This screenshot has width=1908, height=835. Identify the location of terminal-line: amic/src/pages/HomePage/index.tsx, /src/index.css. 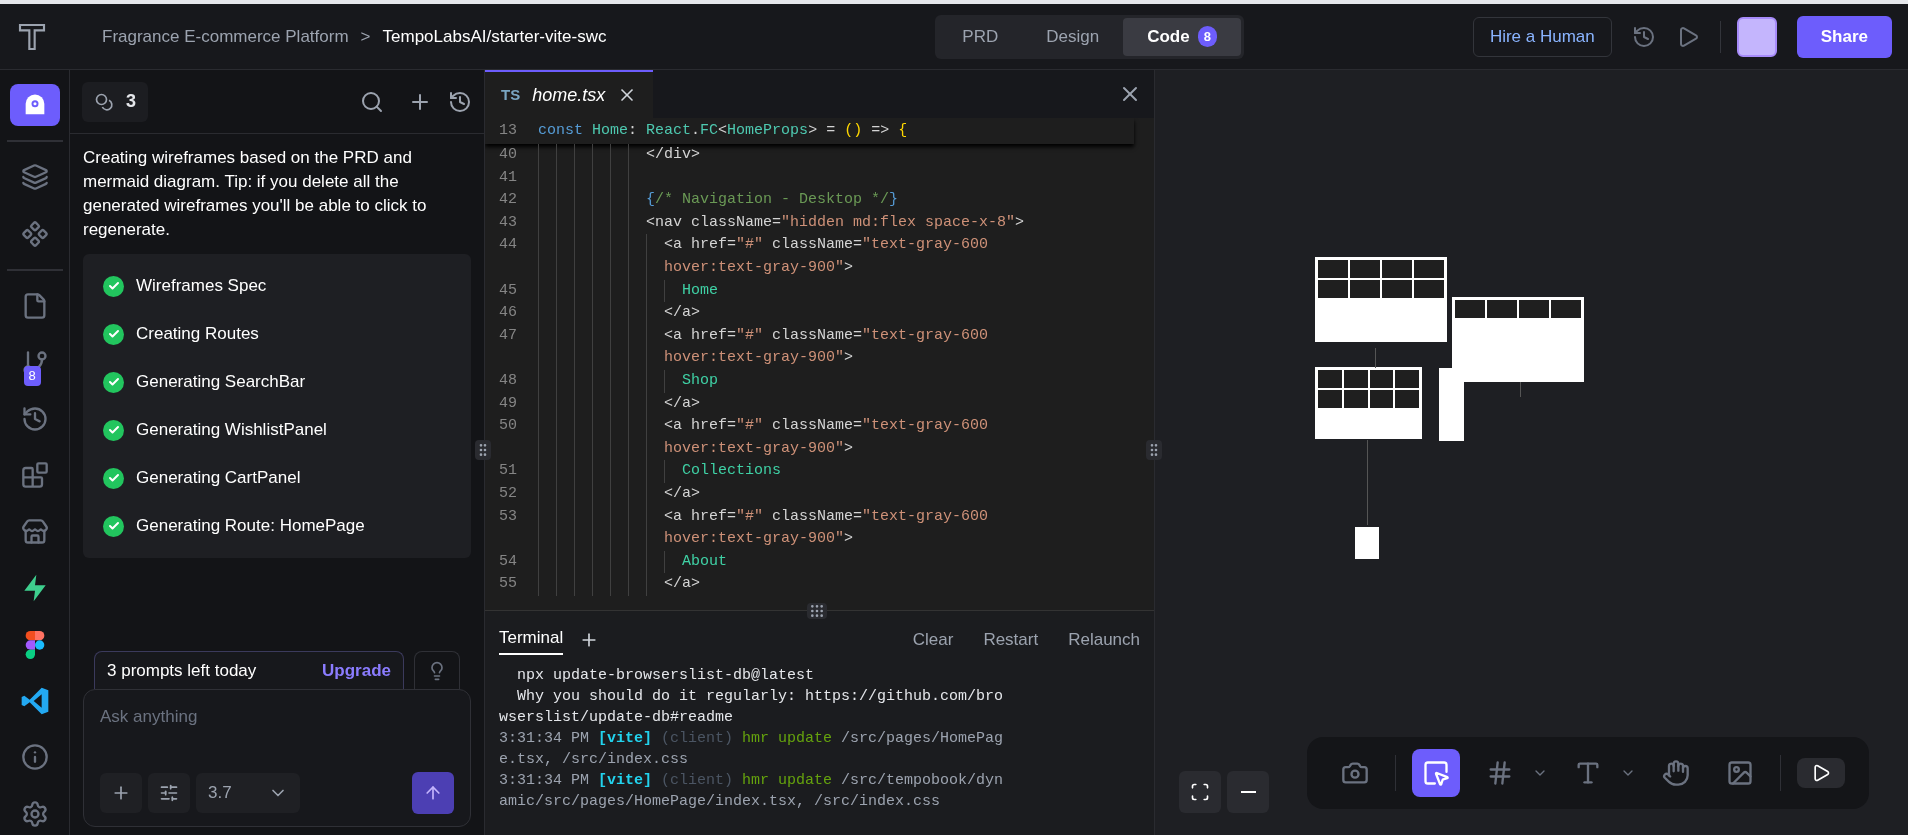
(720, 802).